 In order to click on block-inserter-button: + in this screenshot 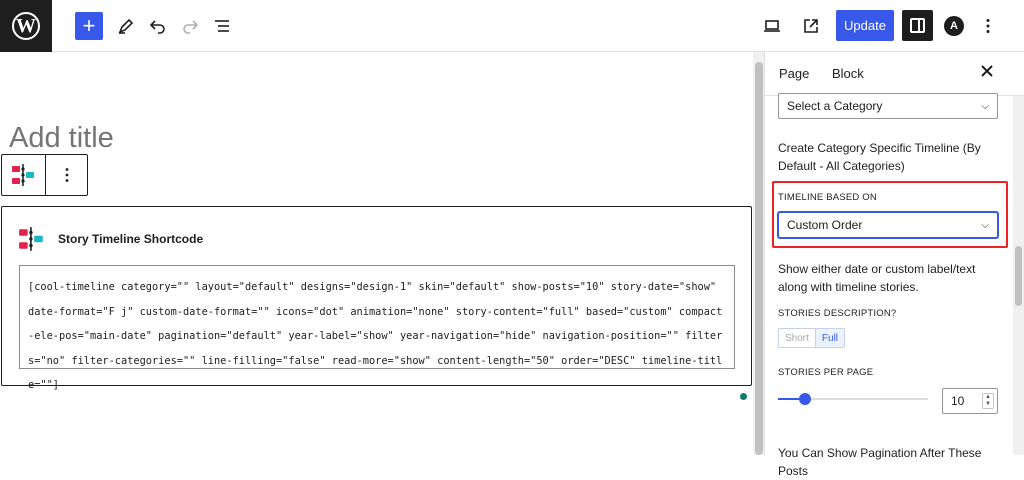, I will do `click(89, 26)`.